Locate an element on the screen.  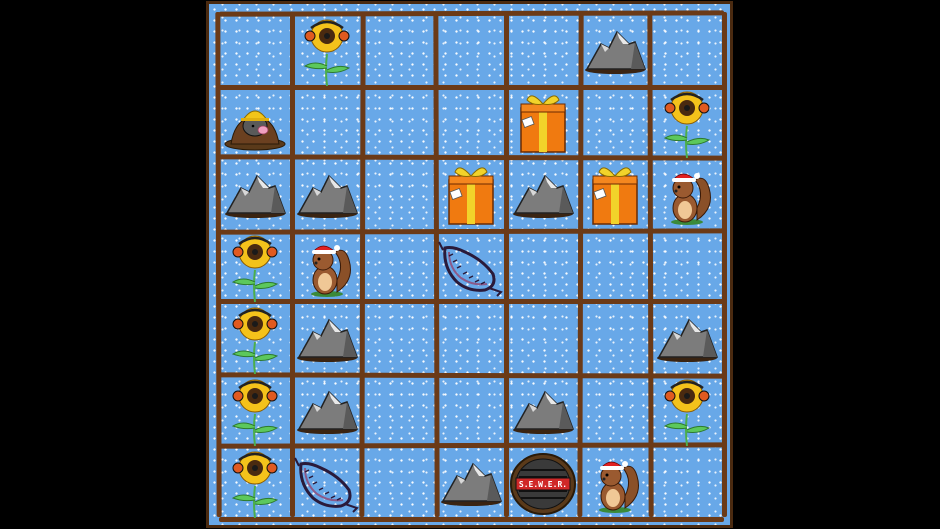
mole-icon is located at coordinates (255, 130).